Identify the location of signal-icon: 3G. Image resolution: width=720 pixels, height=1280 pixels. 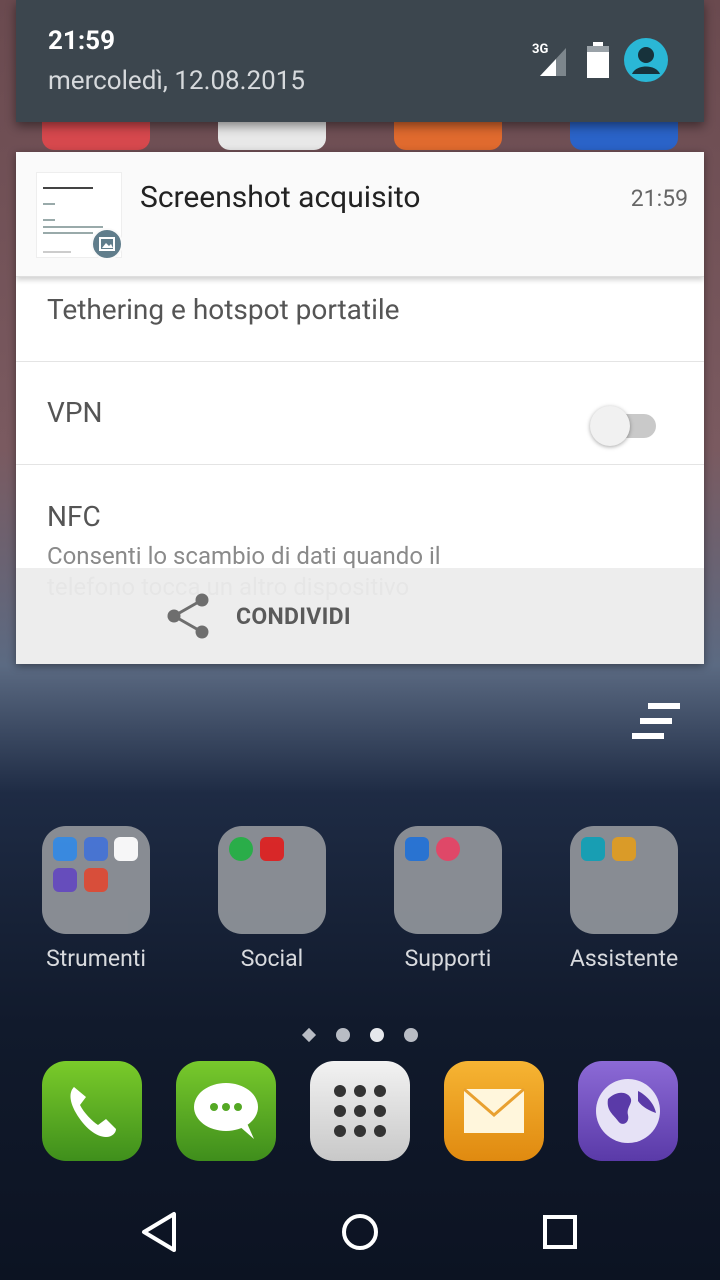
(552, 60).